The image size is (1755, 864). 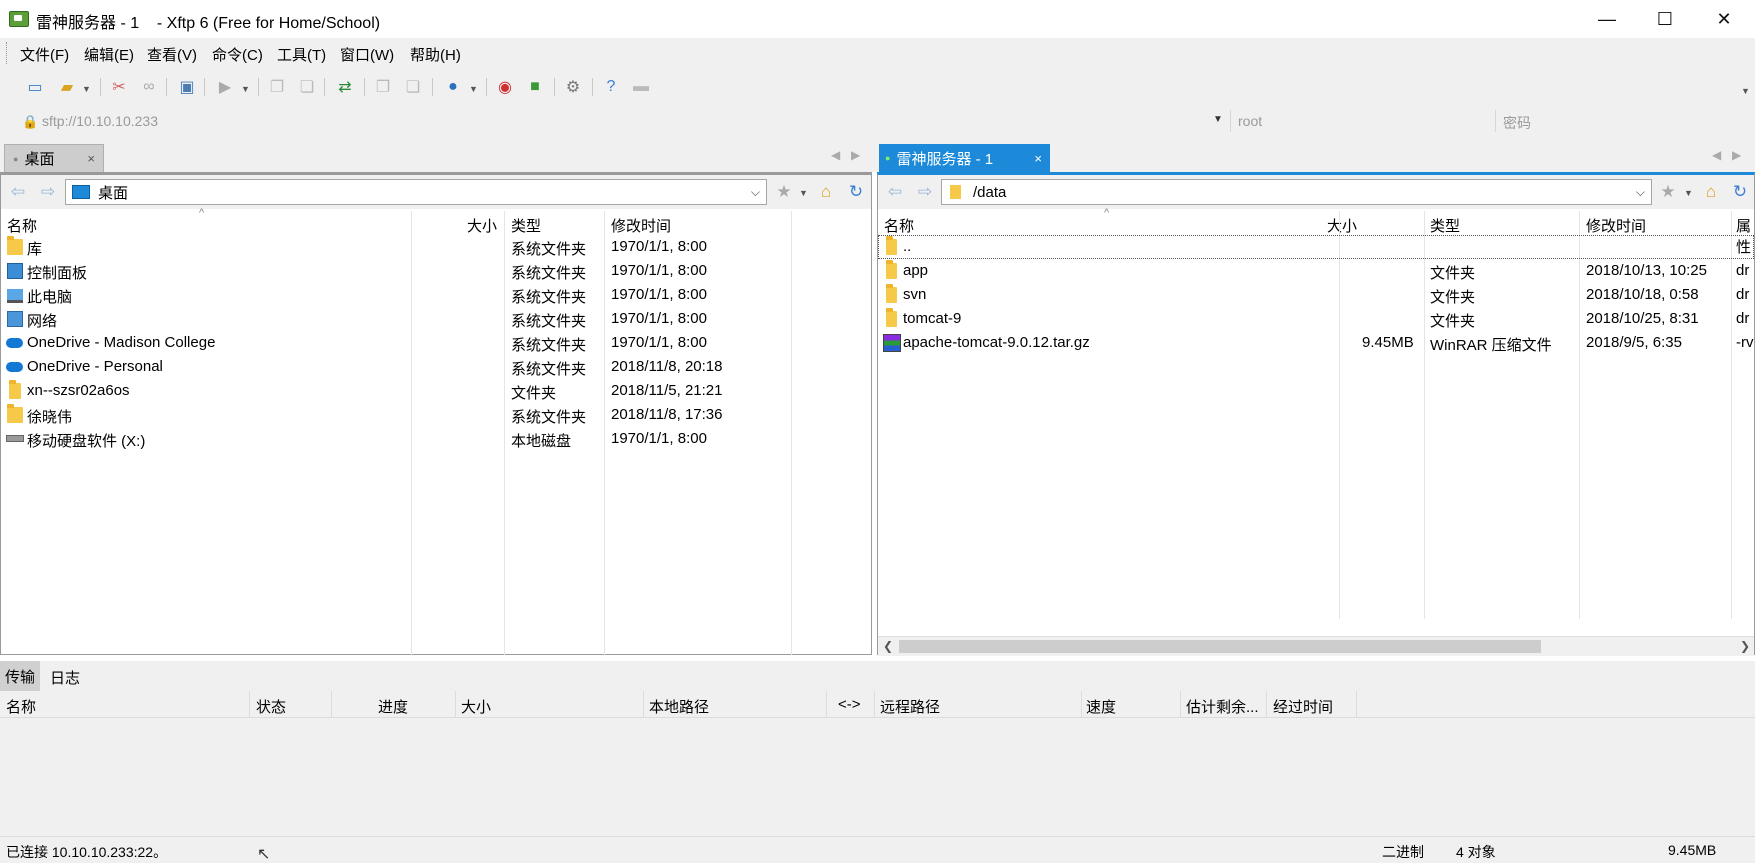 What do you see at coordinates (436, 415) in the screenshot?
I see `file-row: 徐晓伟 系统文件夹 2018/11/8, 17:36` at bounding box center [436, 415].